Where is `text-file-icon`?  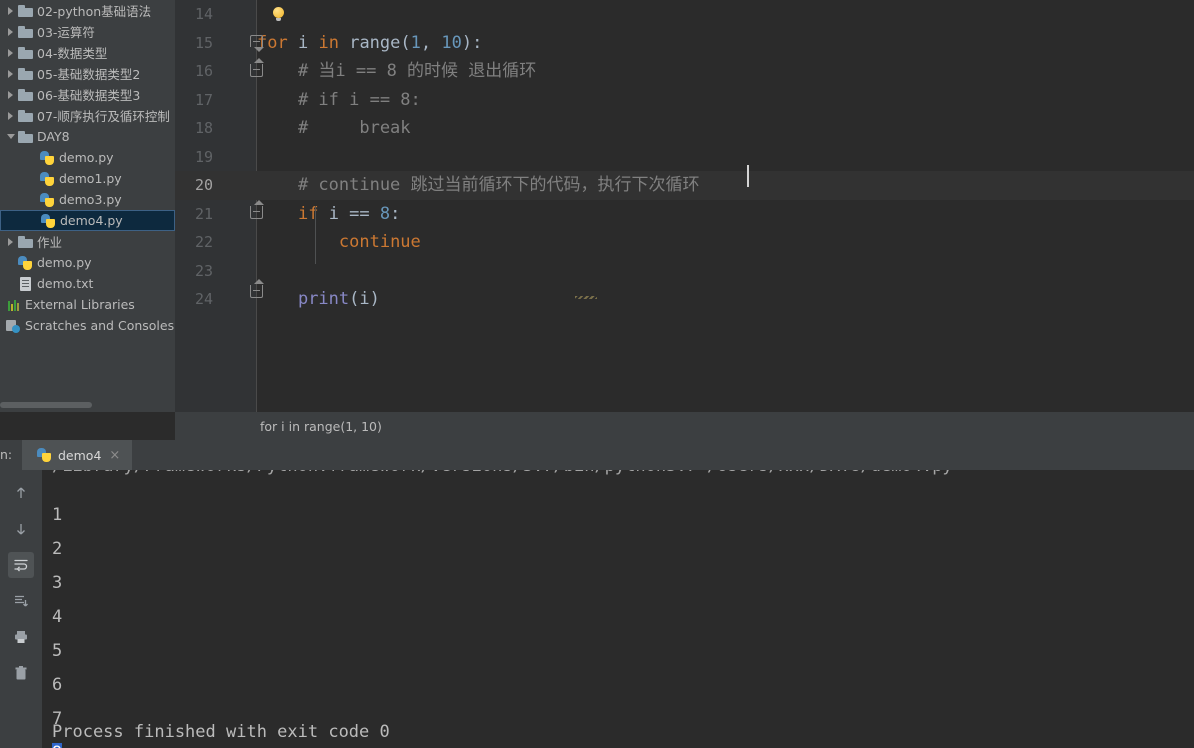 text-file-icon is located at coordinates (25, 284).